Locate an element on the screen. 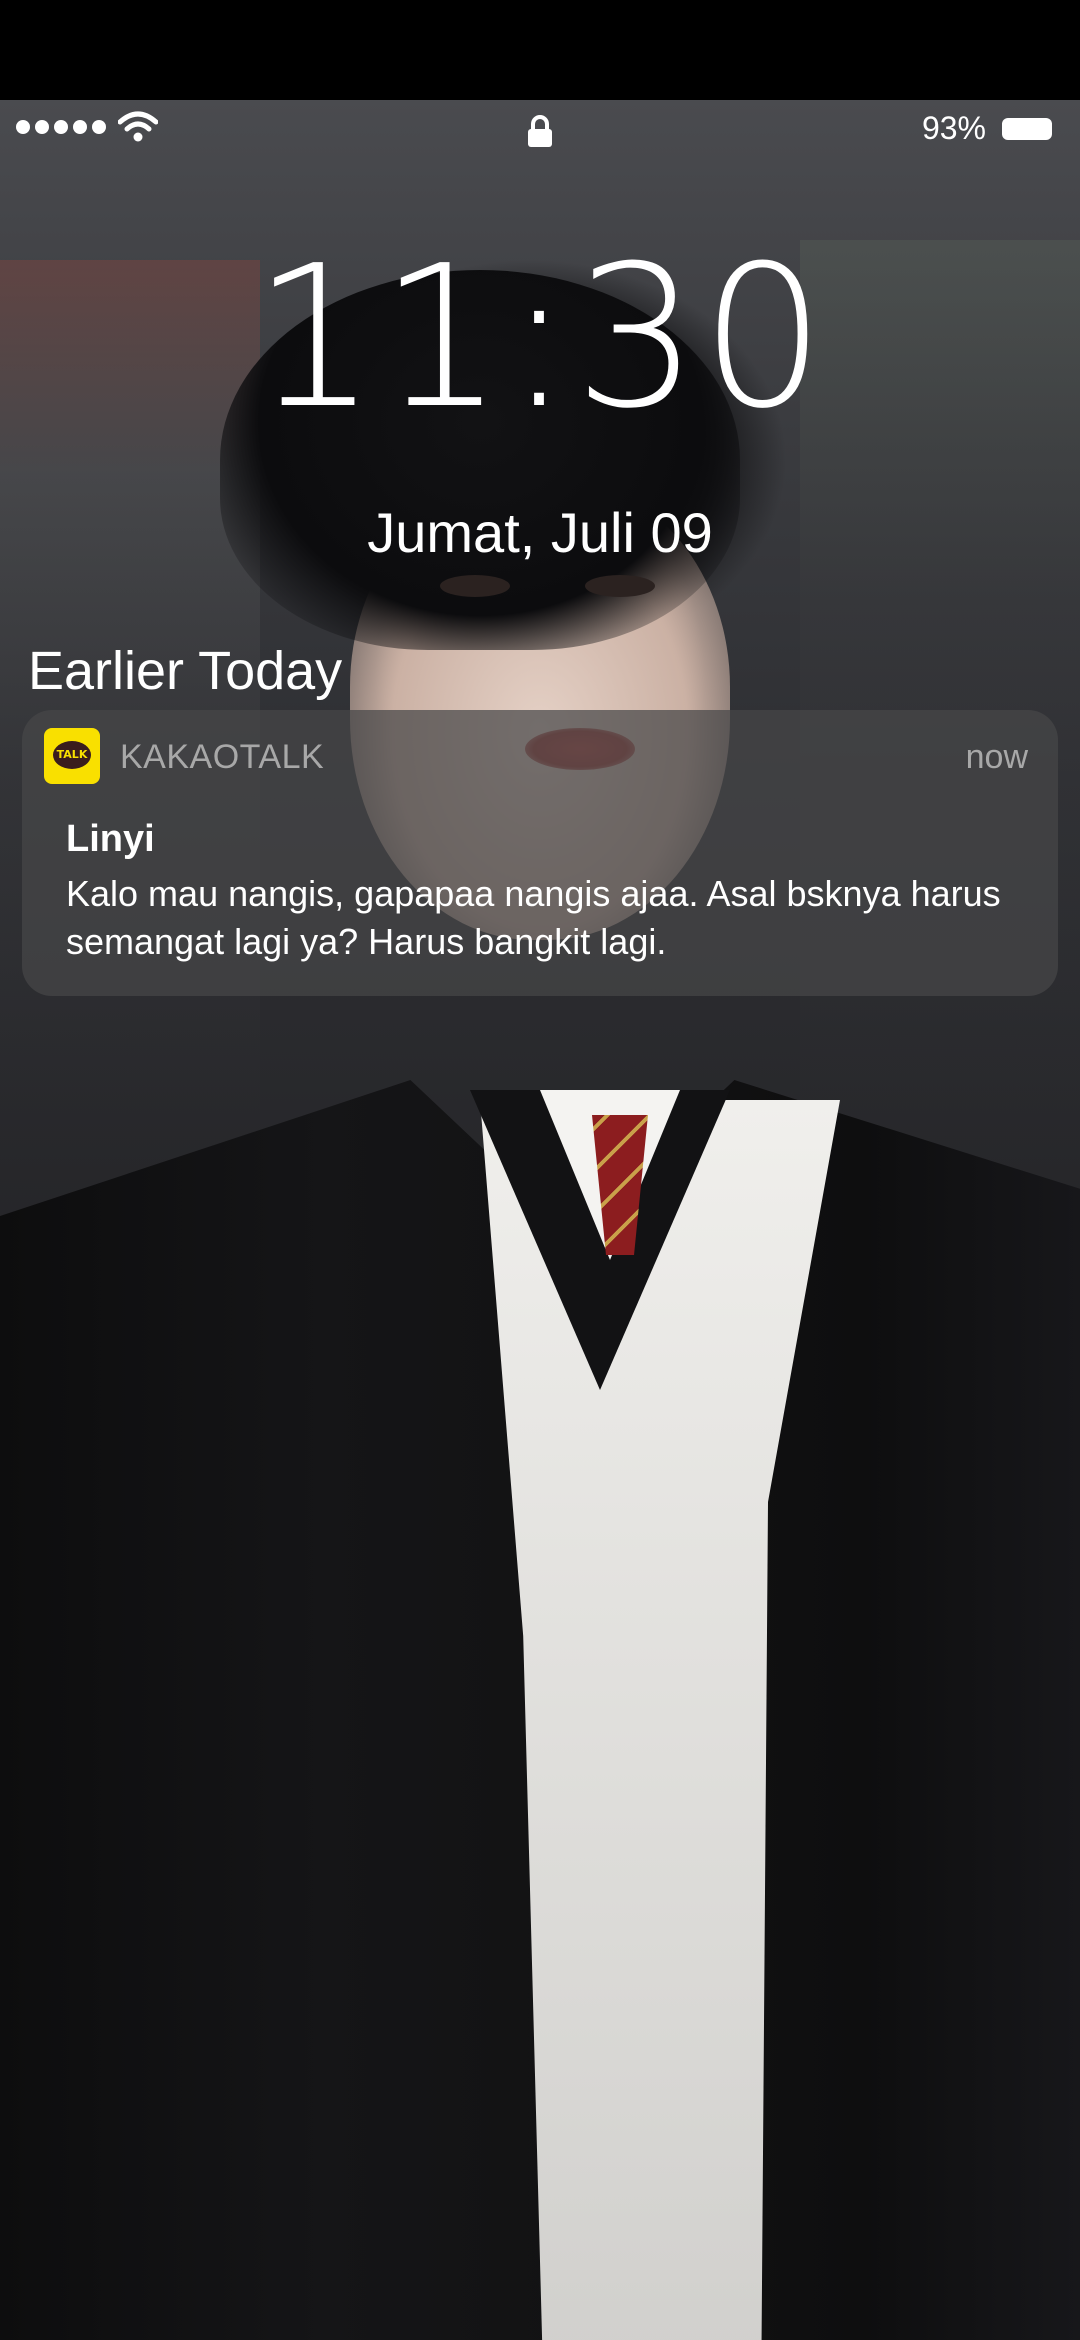  notification-sender: Linyi is located at coordinates (110, 839).